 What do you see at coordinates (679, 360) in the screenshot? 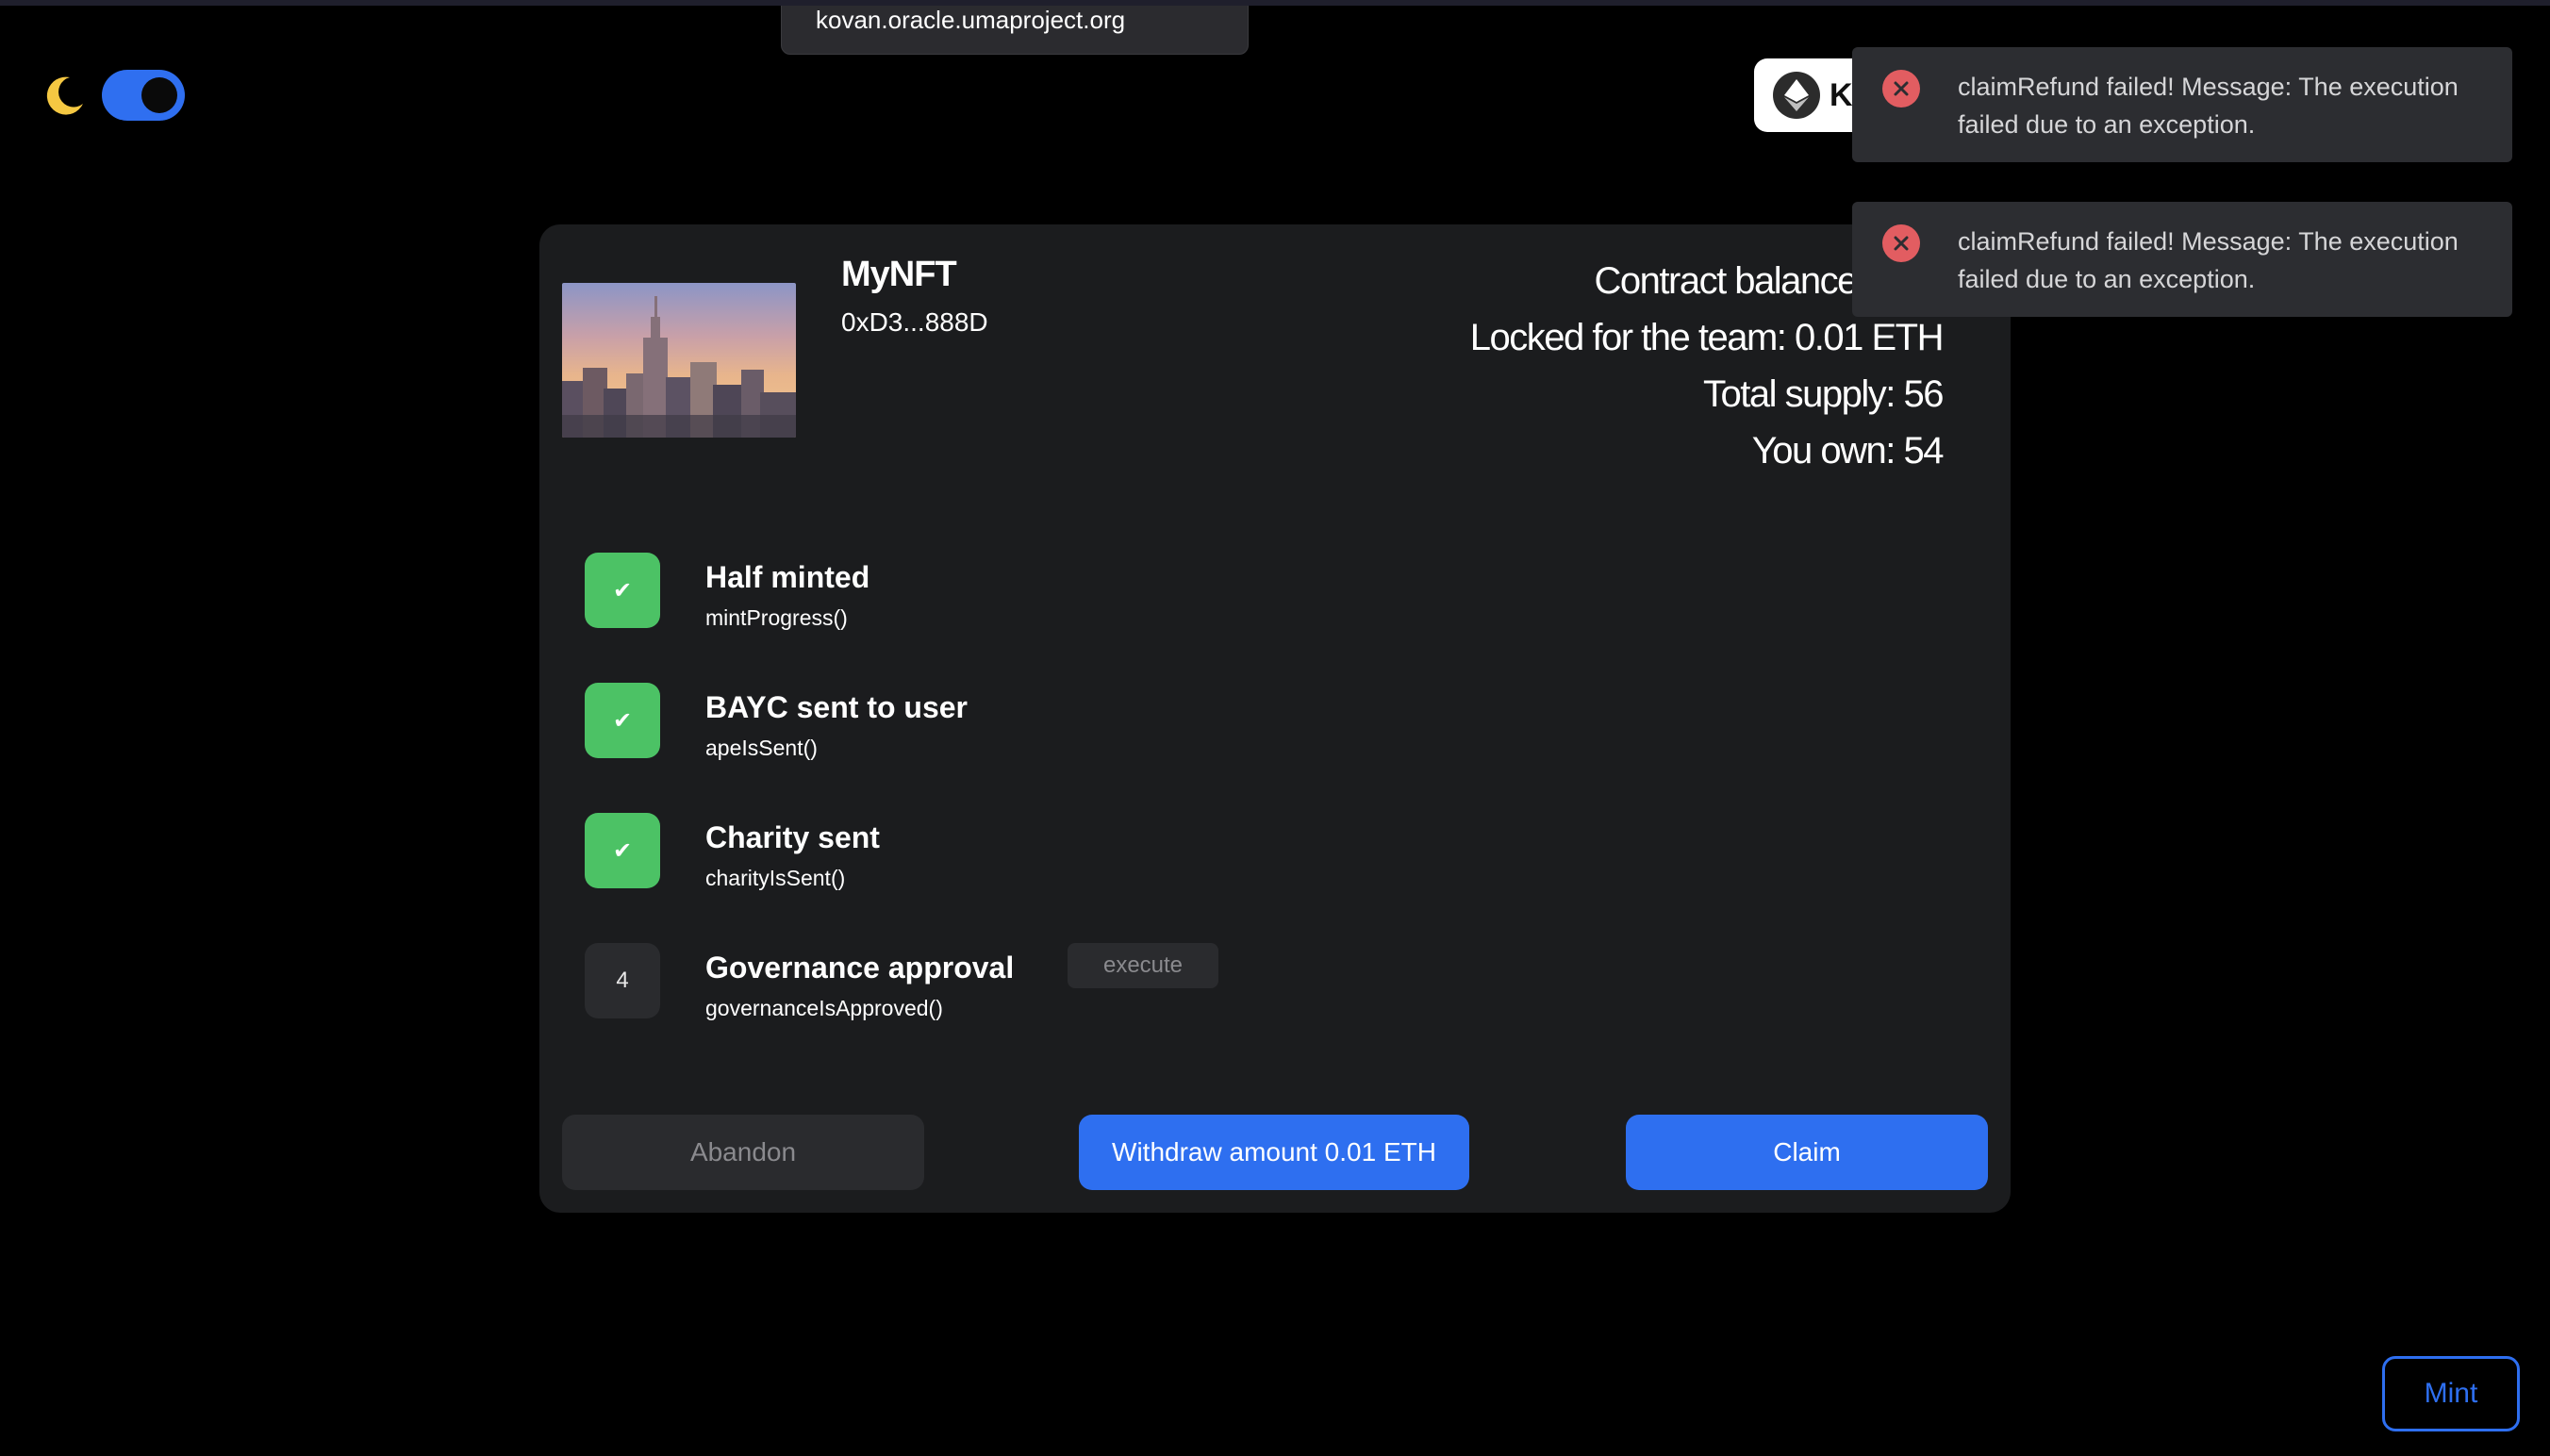
I see `nft-thumbnail` at bounding box center [679, 360].